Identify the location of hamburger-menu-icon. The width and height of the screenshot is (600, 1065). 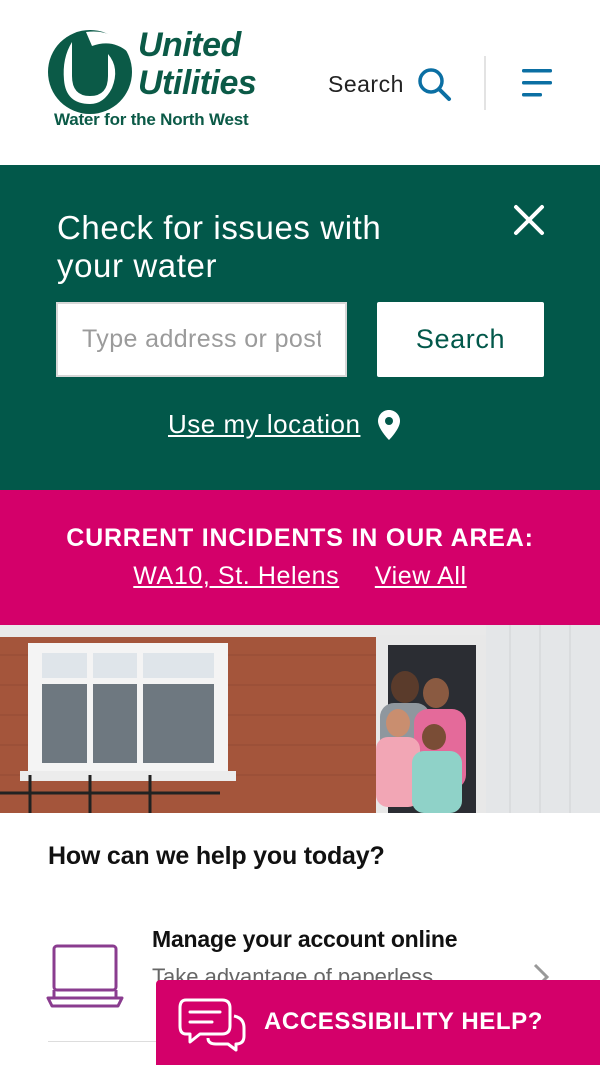
(538, 83).